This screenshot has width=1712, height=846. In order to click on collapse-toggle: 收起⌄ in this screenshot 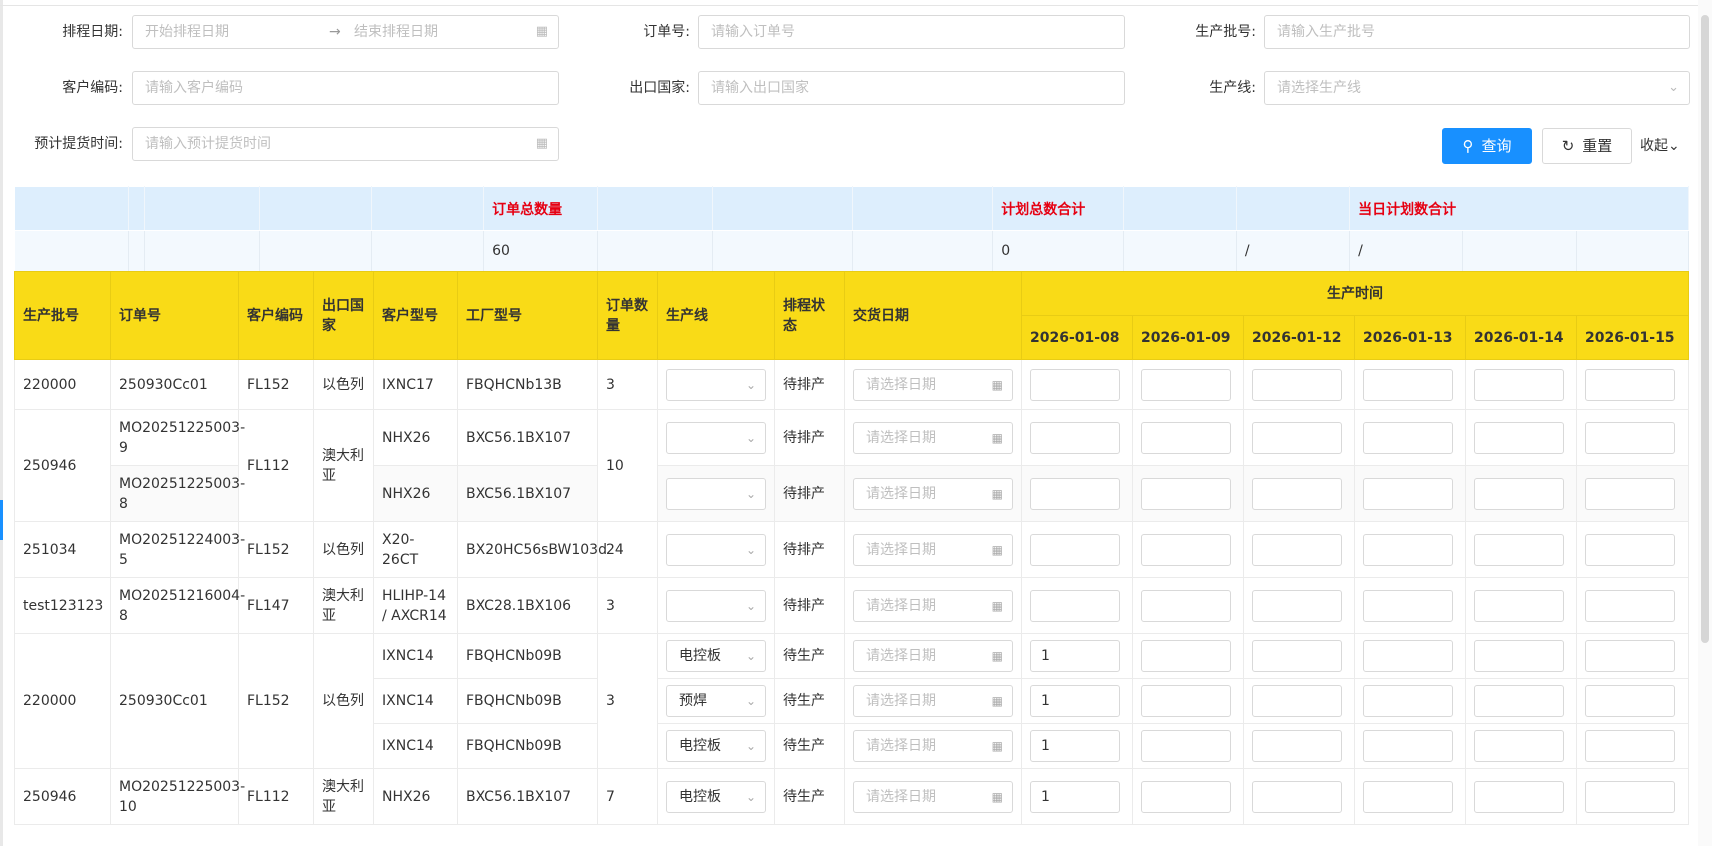, I will do `click(1660, 146)`.